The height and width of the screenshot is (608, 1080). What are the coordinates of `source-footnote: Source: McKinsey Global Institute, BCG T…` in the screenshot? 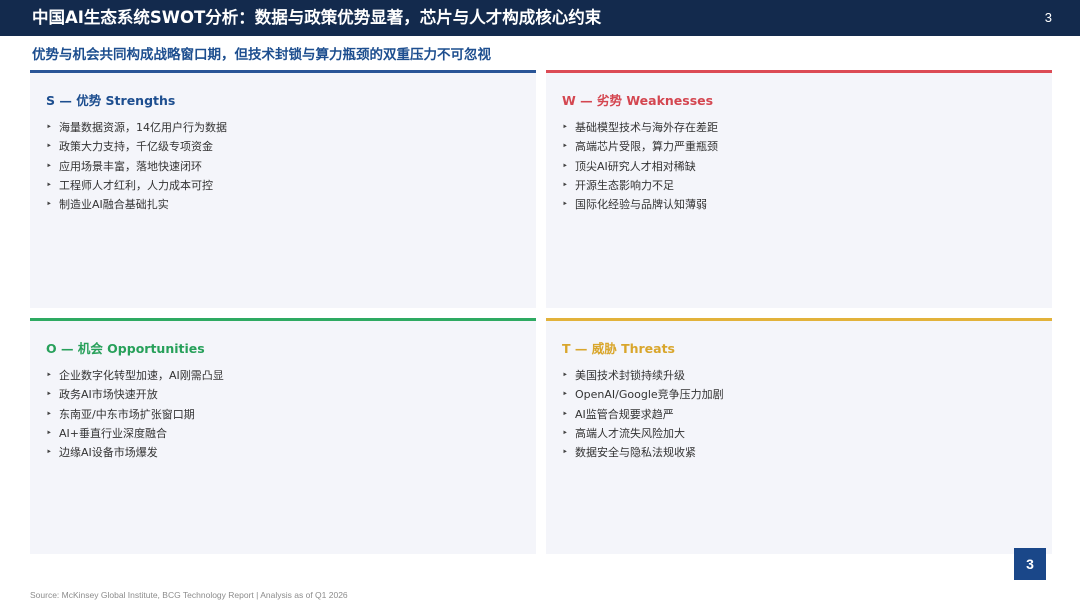 It's located at (189, 595).